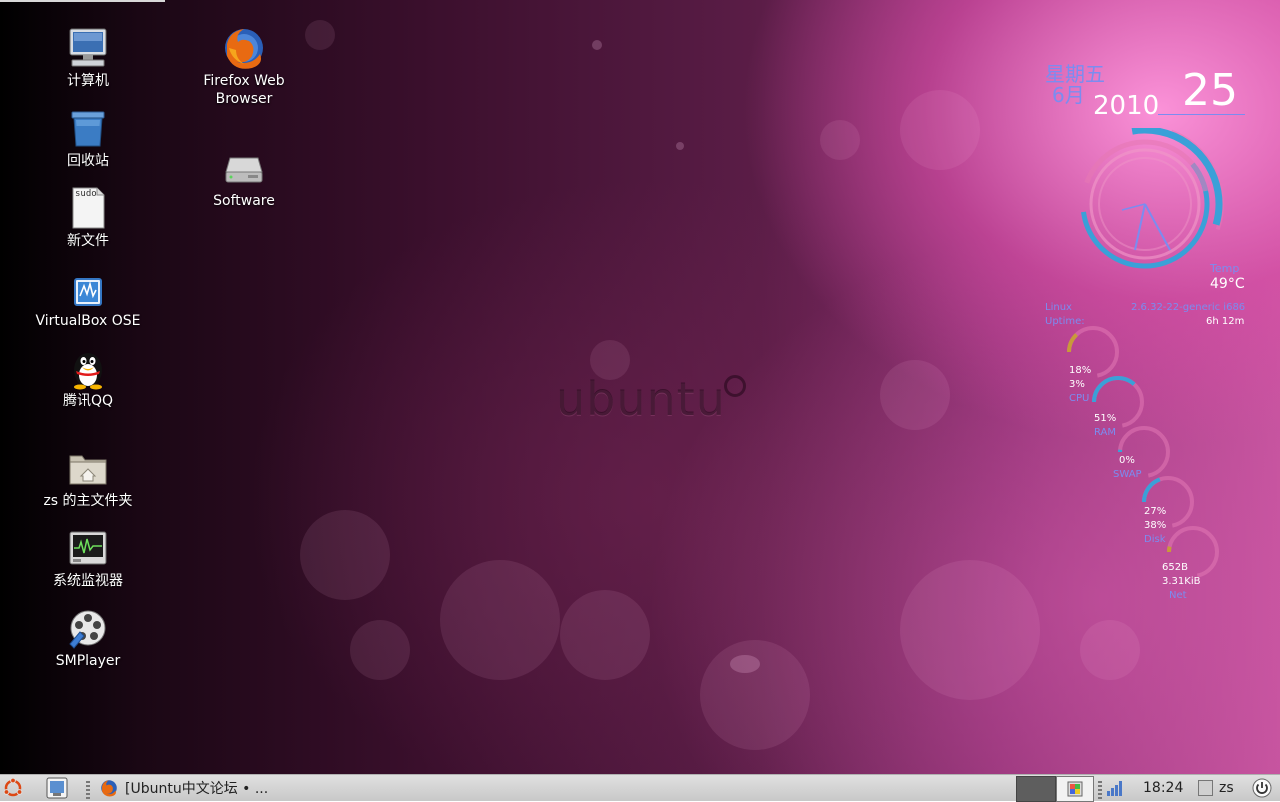 The image size is (1280, 802). I want to click on conky-net-value2: 3.31KiB, so click(1181, 581).